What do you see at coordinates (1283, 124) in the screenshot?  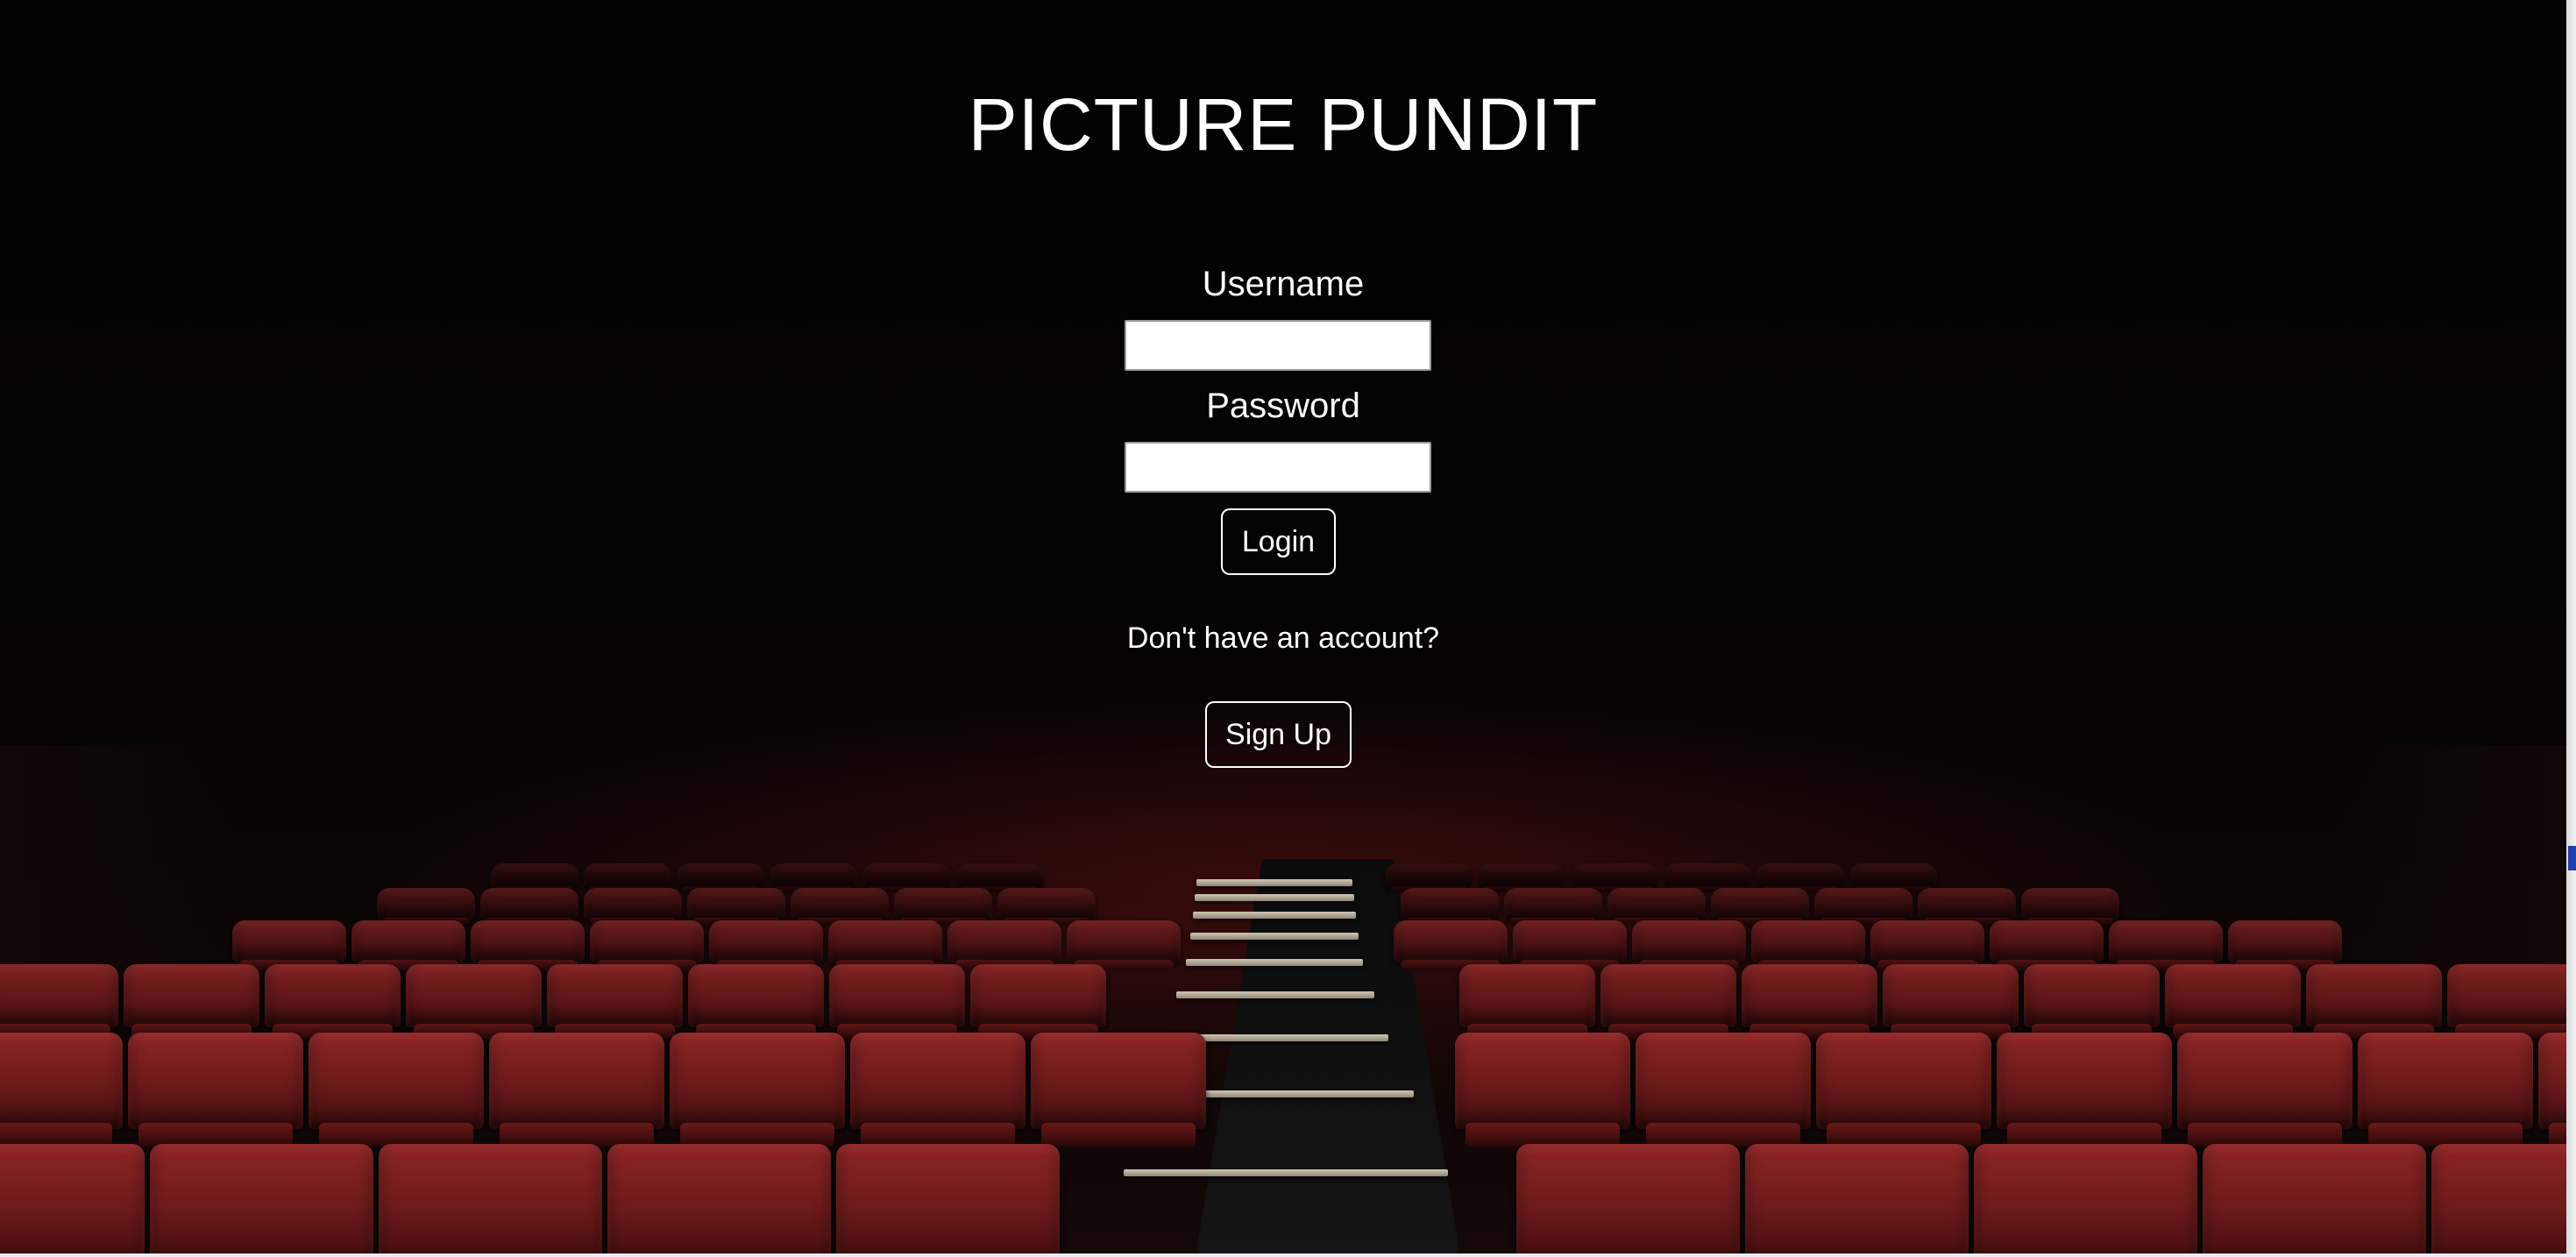 I see `app-title: PICTURE PUNDIT` at bounding box center [1283, 124].